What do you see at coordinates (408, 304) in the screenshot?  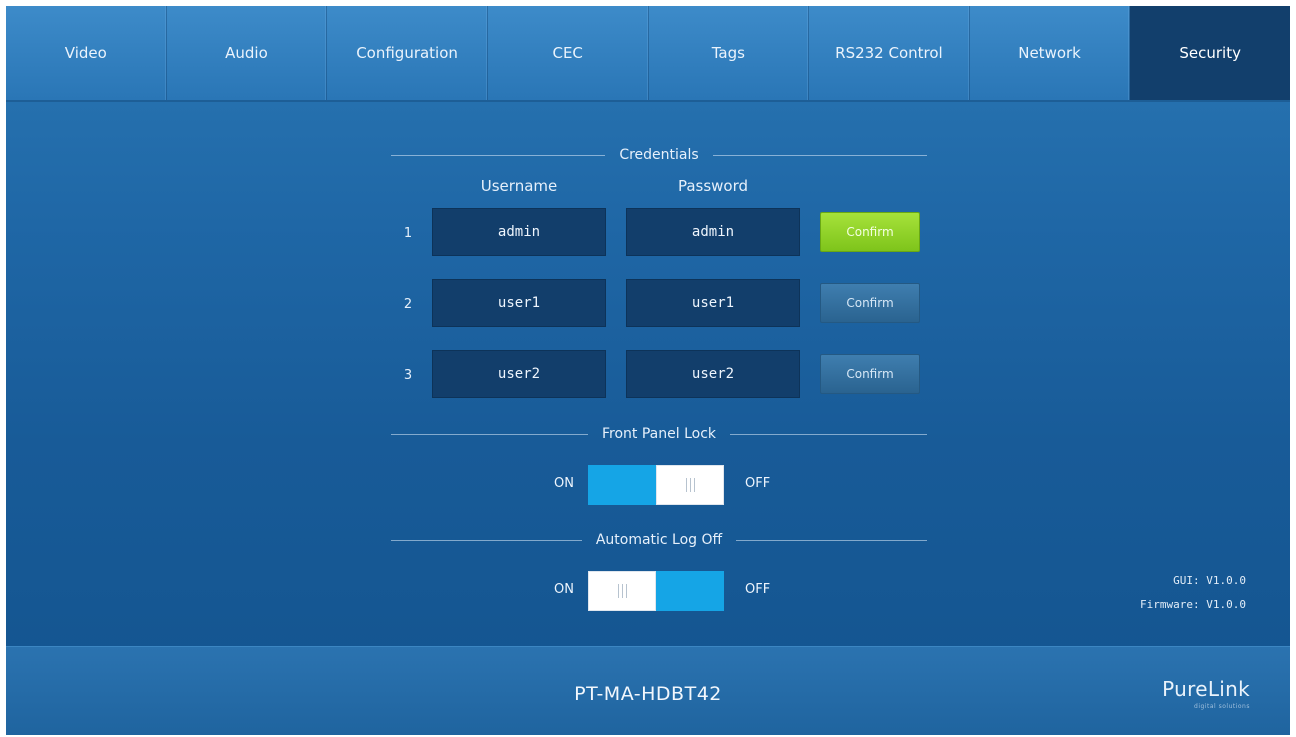 I see `row-number: 2` at bounding box center [408, 304].